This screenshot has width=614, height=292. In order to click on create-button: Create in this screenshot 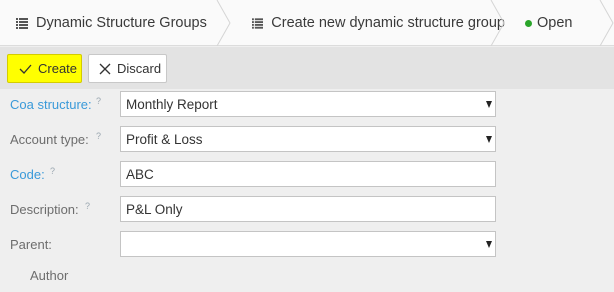, I will do `click(44, 68)`.